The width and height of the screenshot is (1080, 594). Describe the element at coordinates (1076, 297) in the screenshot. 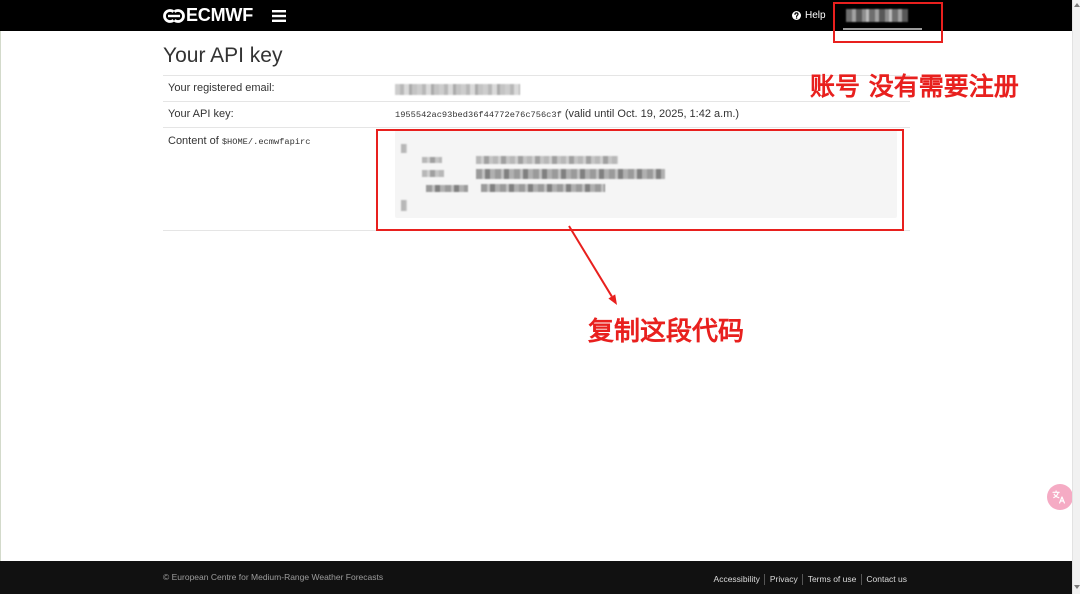

I see `page-scrollbar` at that location.